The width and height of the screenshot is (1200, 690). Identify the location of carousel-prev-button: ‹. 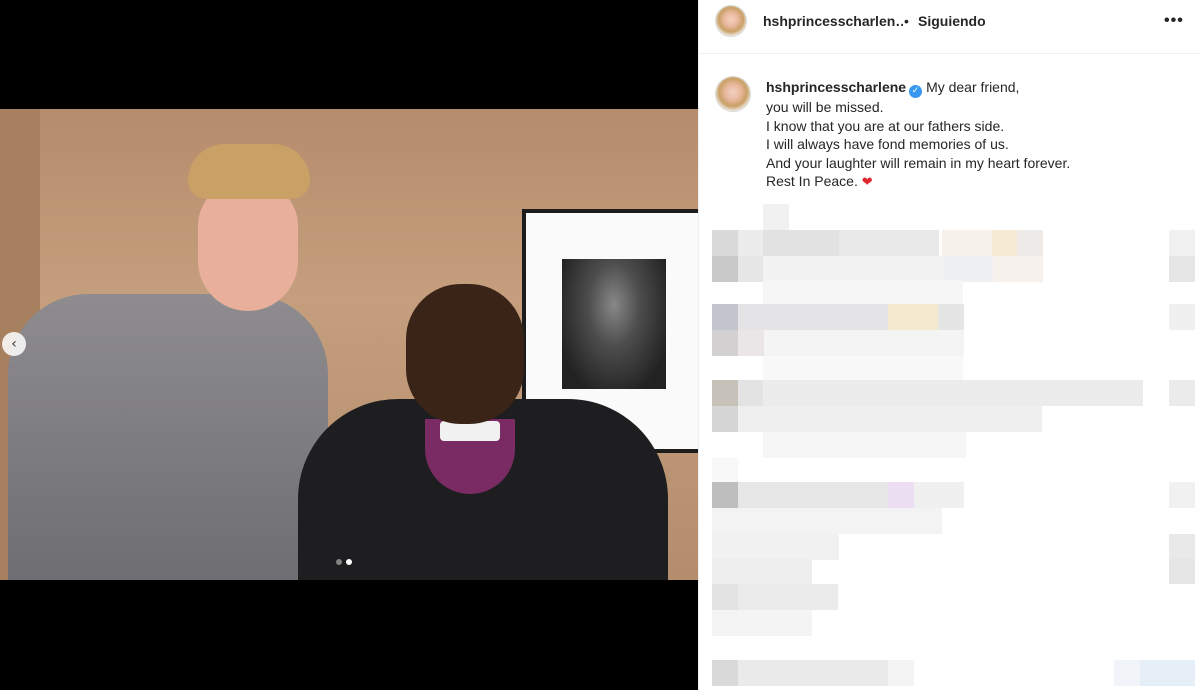
(14, 344).